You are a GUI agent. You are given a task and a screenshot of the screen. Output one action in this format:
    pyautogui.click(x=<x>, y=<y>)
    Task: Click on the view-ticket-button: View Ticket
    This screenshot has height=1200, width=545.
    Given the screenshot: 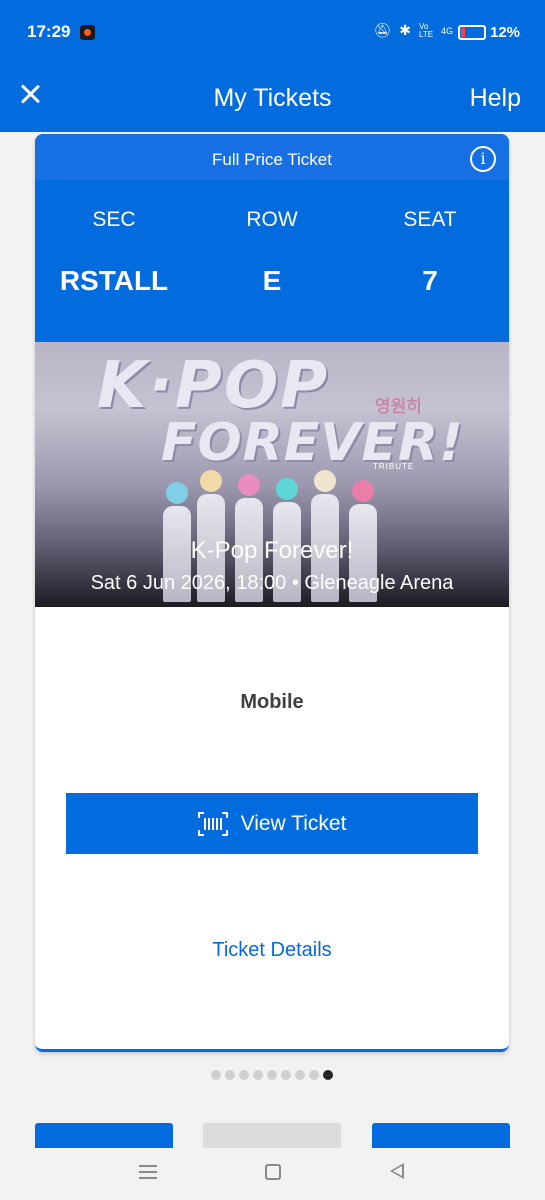 What is the action you would take?
    pyautogui.click(x=272, y=823)
    